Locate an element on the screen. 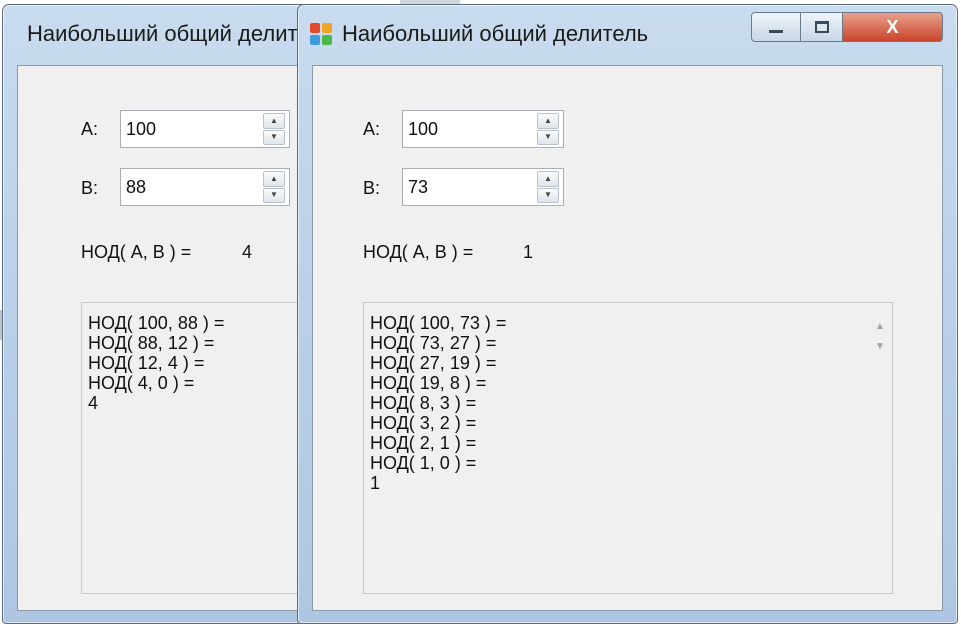  title-bar: Наибольший общий делитель is located at coordinates (167, 33).